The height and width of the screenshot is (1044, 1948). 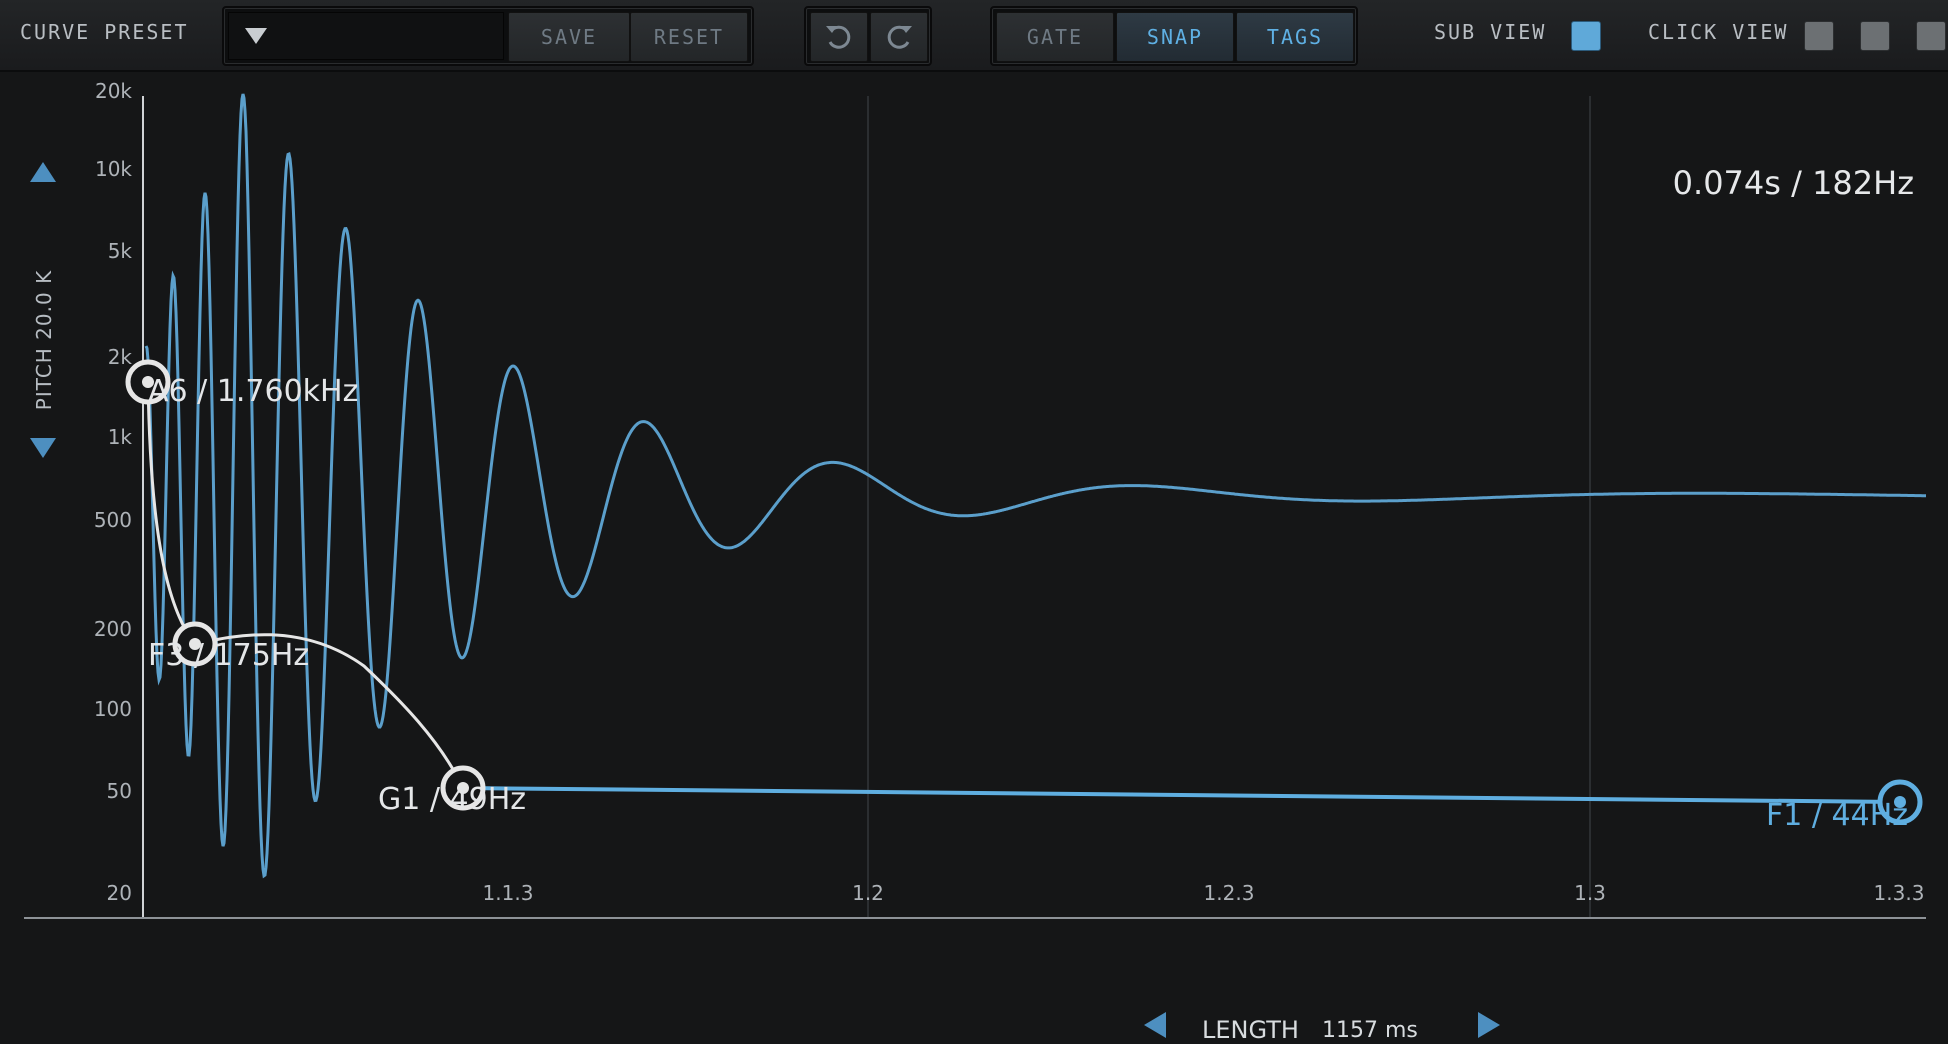 What do you see at coordinates (113, 709) in the screenshot?
I see `y-tick-label: 100` at bounding box center [113, 709].